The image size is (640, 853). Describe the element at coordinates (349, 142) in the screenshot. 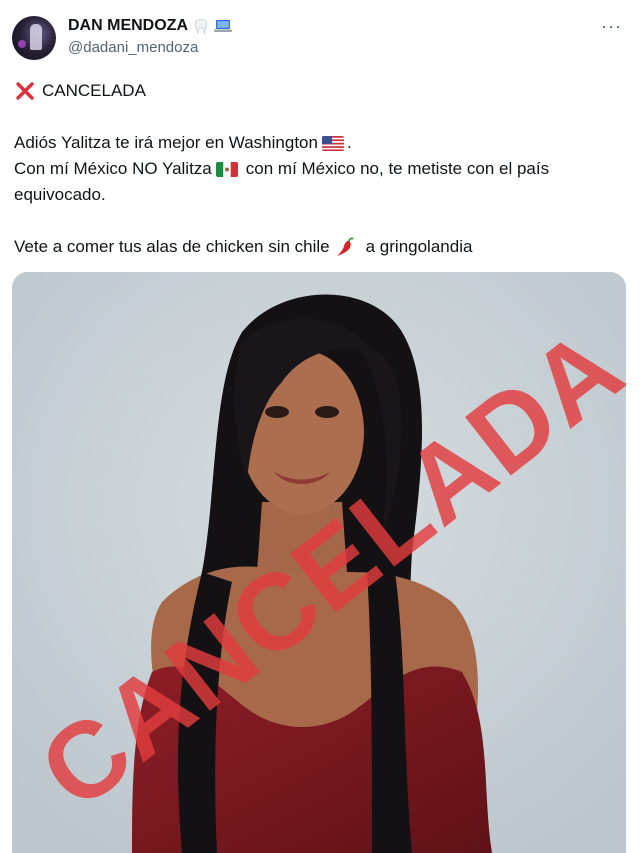

I see `tweet-text-period: .` at that location.